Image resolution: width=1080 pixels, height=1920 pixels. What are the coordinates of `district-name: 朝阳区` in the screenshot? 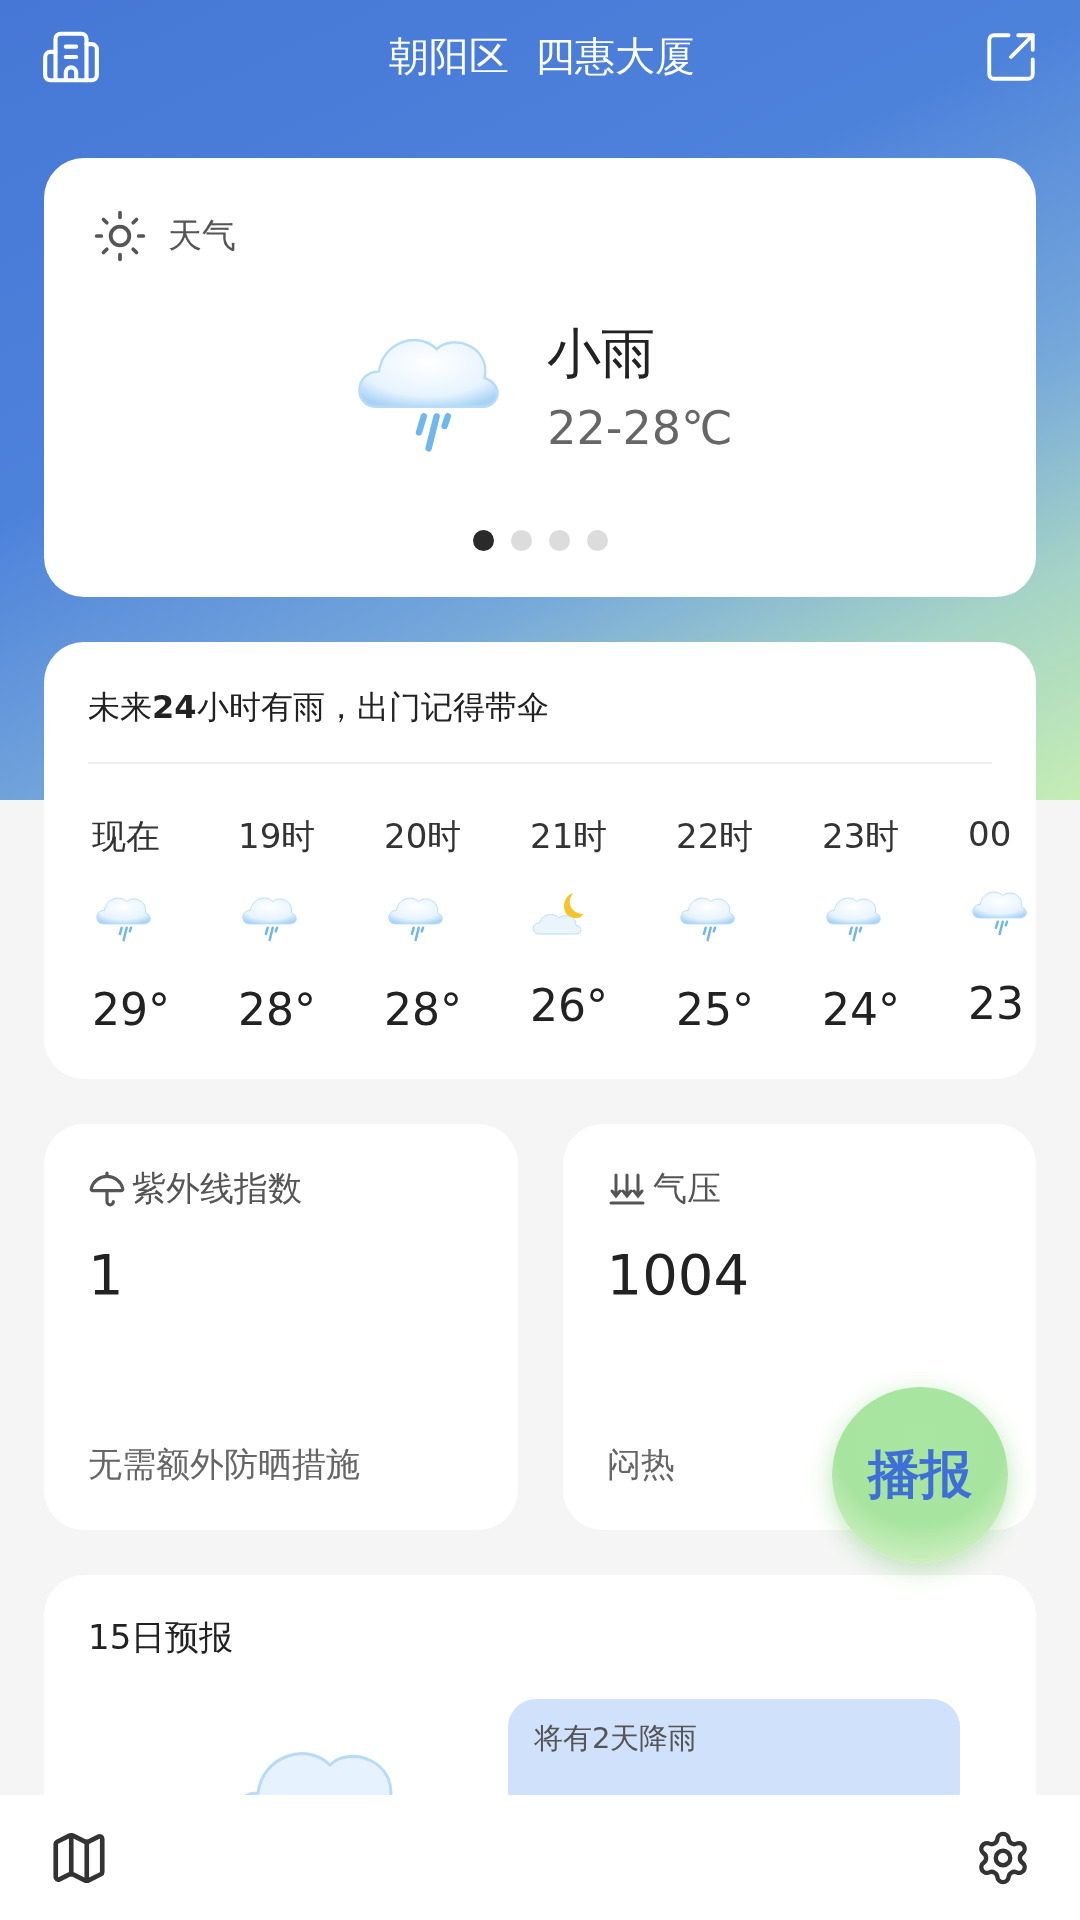 It's located at (449, 56).